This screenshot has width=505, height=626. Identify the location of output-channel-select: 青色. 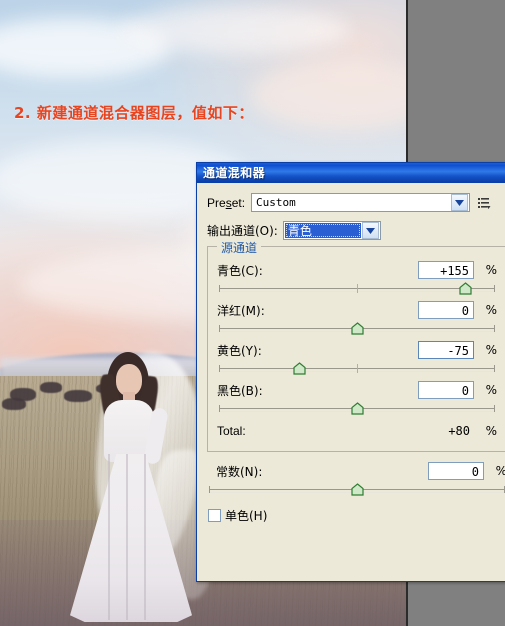
(331, 230).